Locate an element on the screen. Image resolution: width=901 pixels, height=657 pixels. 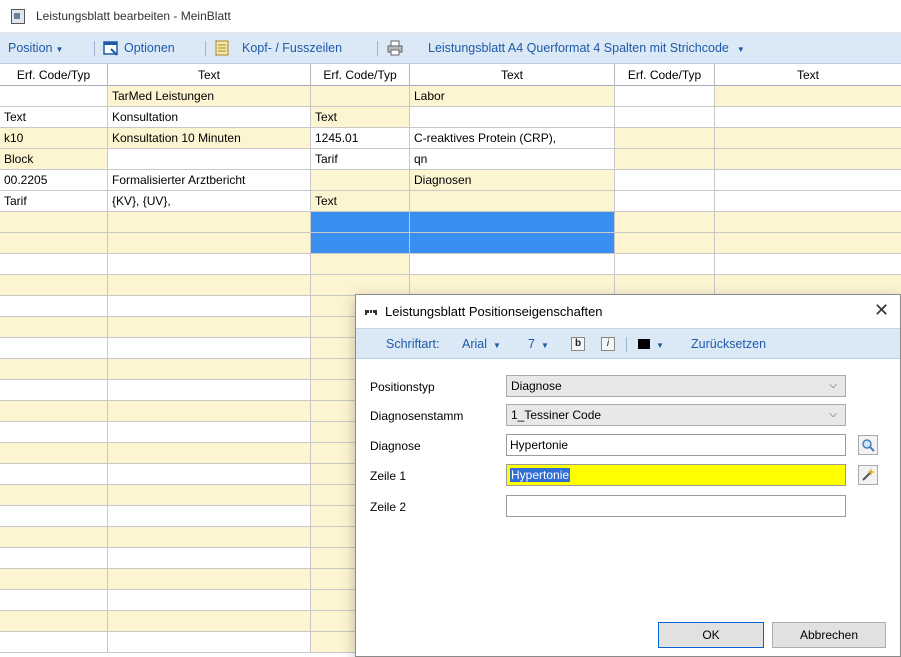
table-cell: 00.2205 is located at coordinates (54, 180).